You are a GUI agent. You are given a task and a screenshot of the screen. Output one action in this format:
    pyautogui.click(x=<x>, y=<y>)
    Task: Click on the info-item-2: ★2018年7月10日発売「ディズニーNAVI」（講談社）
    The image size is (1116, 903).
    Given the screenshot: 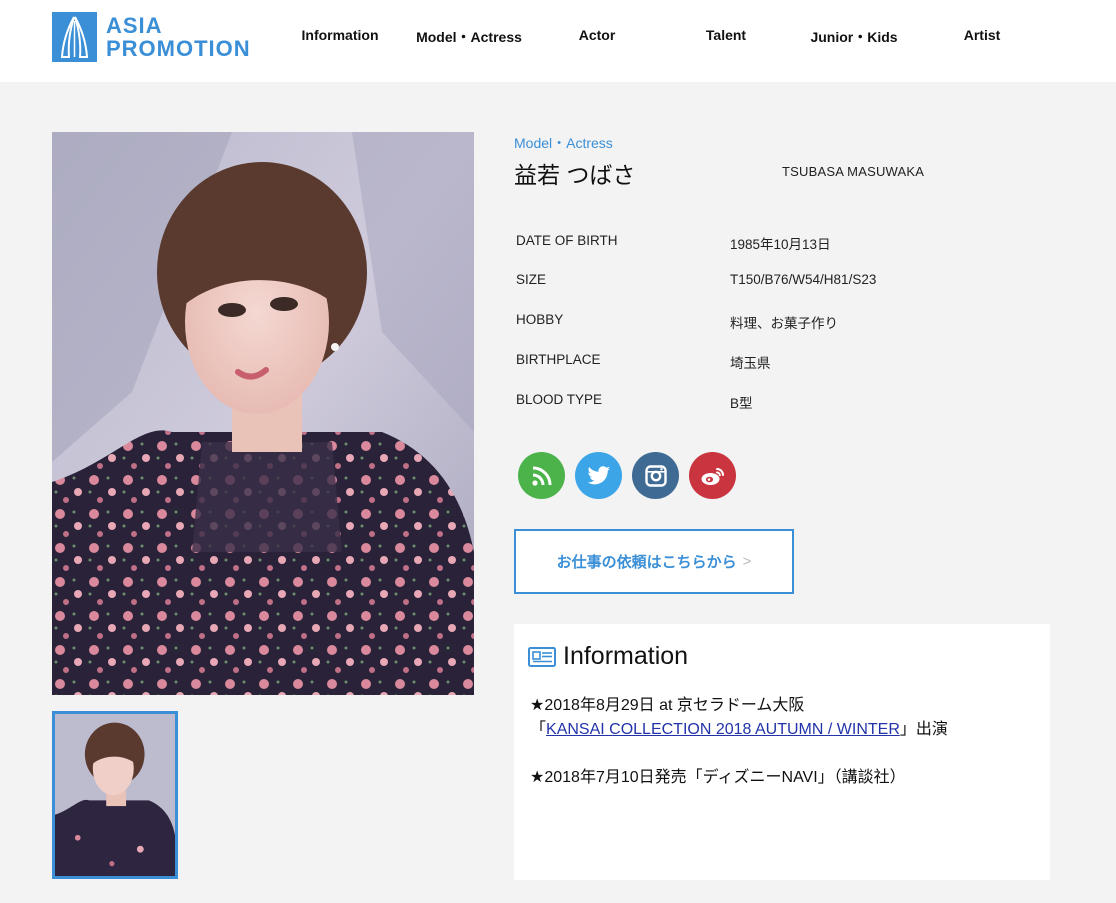 What is the action you would take?
    pyautogui.click(x=718, y=777)
    